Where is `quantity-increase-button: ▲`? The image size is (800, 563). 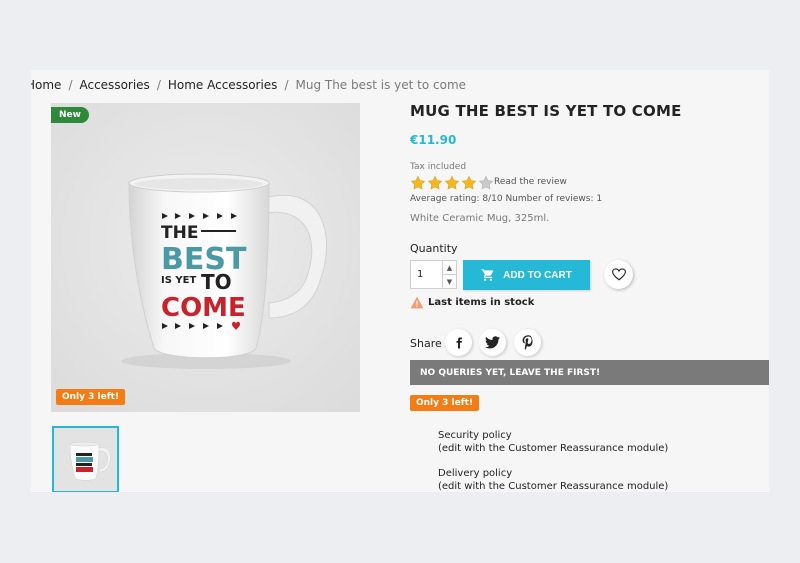 quantity-increase-button: ▲ is located at coordinates (449, 268).